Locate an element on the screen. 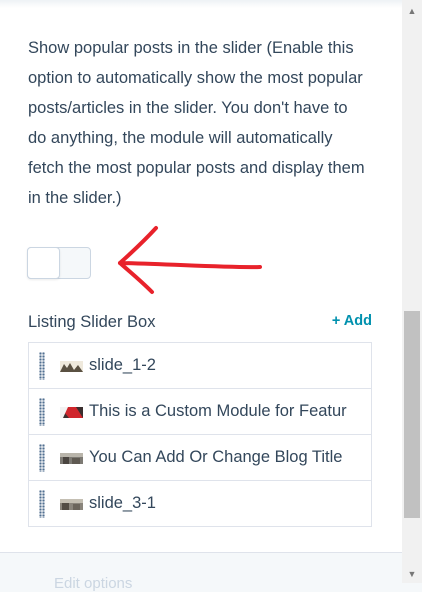 Image resolution: width=422 pixels, height=592 pixels. list-item-label: slide_3-1 is located at coordinates (122, 503).